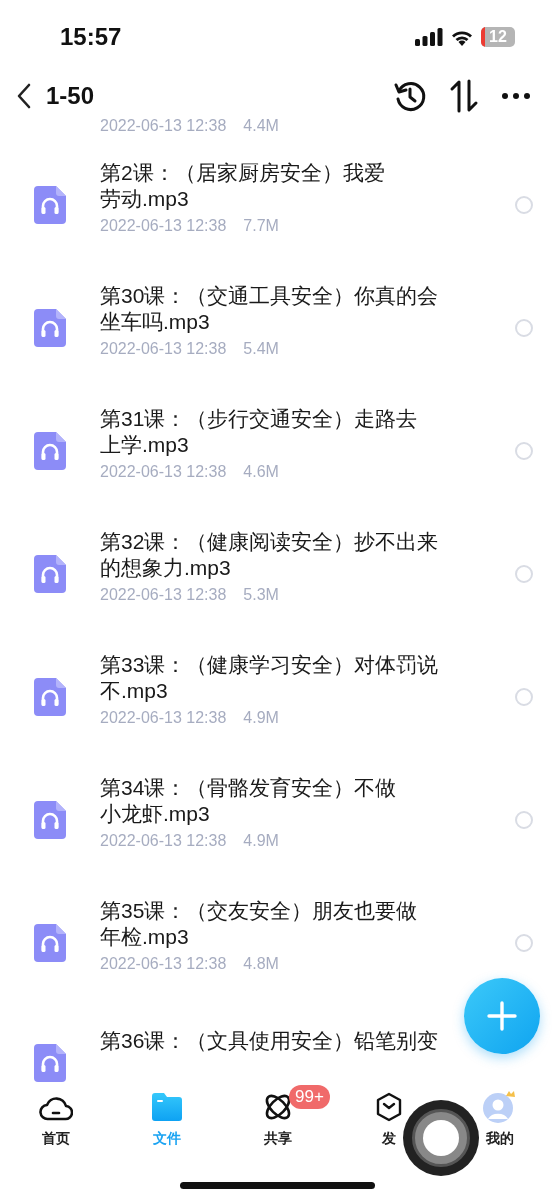 Image resolution: width=555 pixels, height=1200 pixels. What do you see at coordinates (261, 595) in the screenshot?
I see `file-size: 5.3M` at bounding box center [261, 595].